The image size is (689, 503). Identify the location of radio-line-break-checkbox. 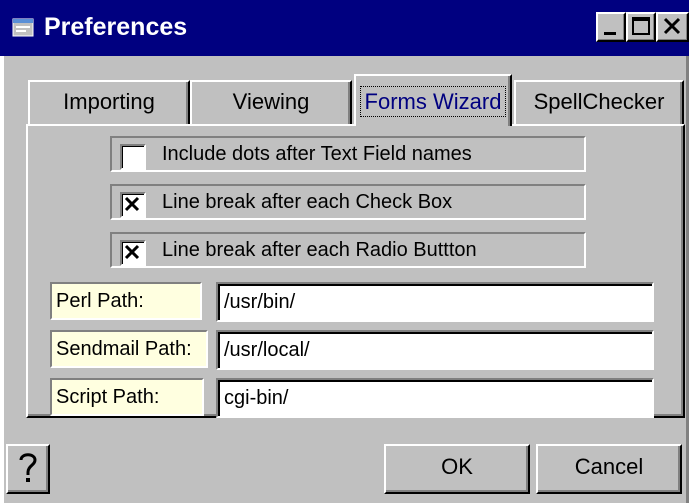
(133, 253).